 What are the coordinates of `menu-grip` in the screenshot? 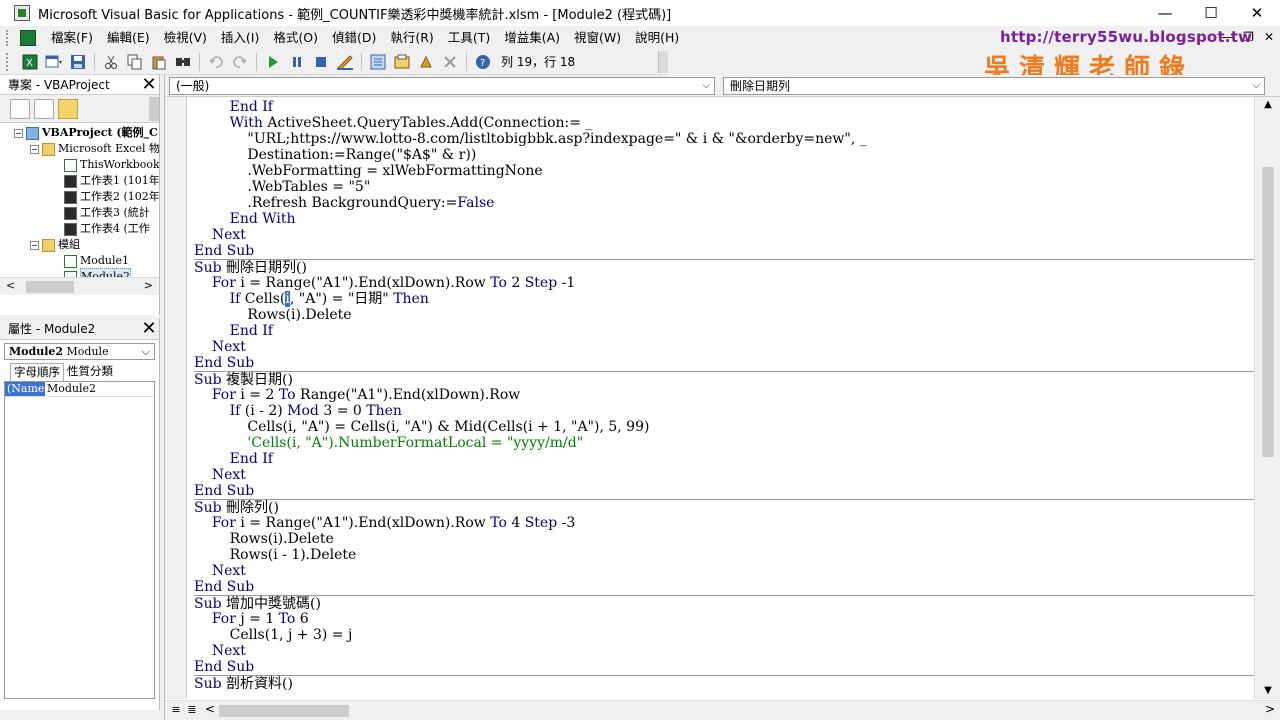 It's located at (9, 37).